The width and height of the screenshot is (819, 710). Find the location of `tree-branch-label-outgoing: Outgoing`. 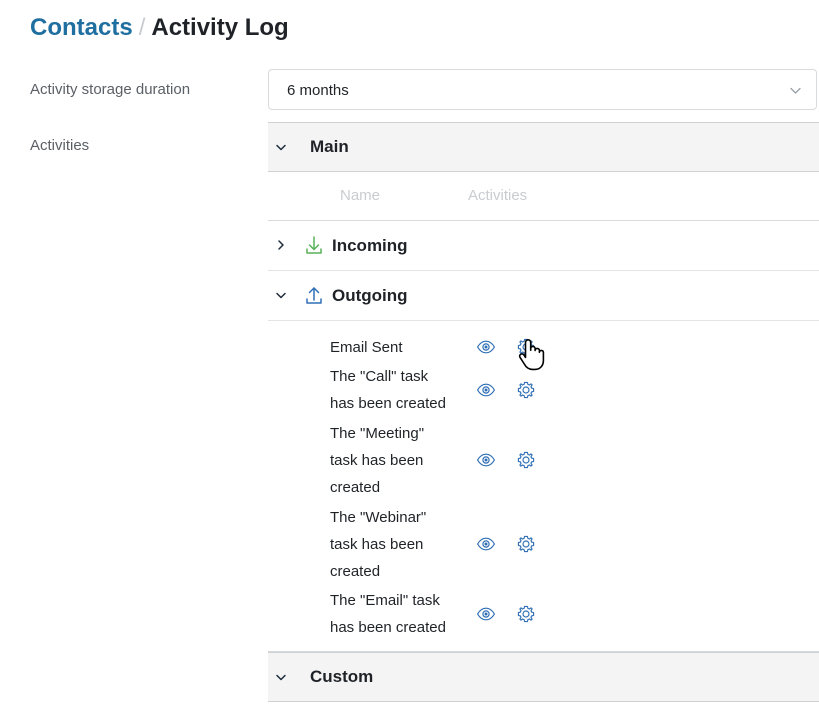

tree-branch-label-outgoing: Outgoing is located at coordinates (370, 295).